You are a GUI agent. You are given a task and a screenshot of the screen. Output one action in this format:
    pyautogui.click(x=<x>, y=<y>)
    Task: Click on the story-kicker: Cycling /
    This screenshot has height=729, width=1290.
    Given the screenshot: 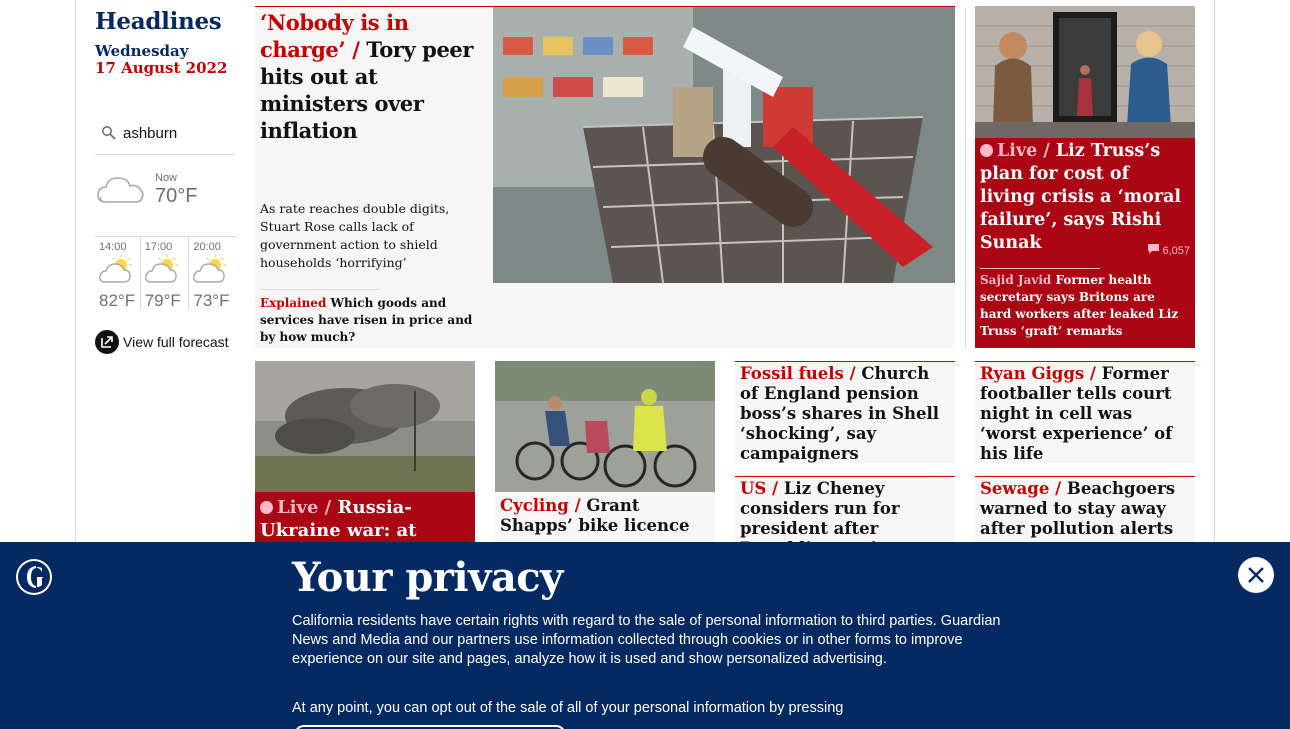 What is the action you would take?
    pyautogui.click(x=540, y=505)
    